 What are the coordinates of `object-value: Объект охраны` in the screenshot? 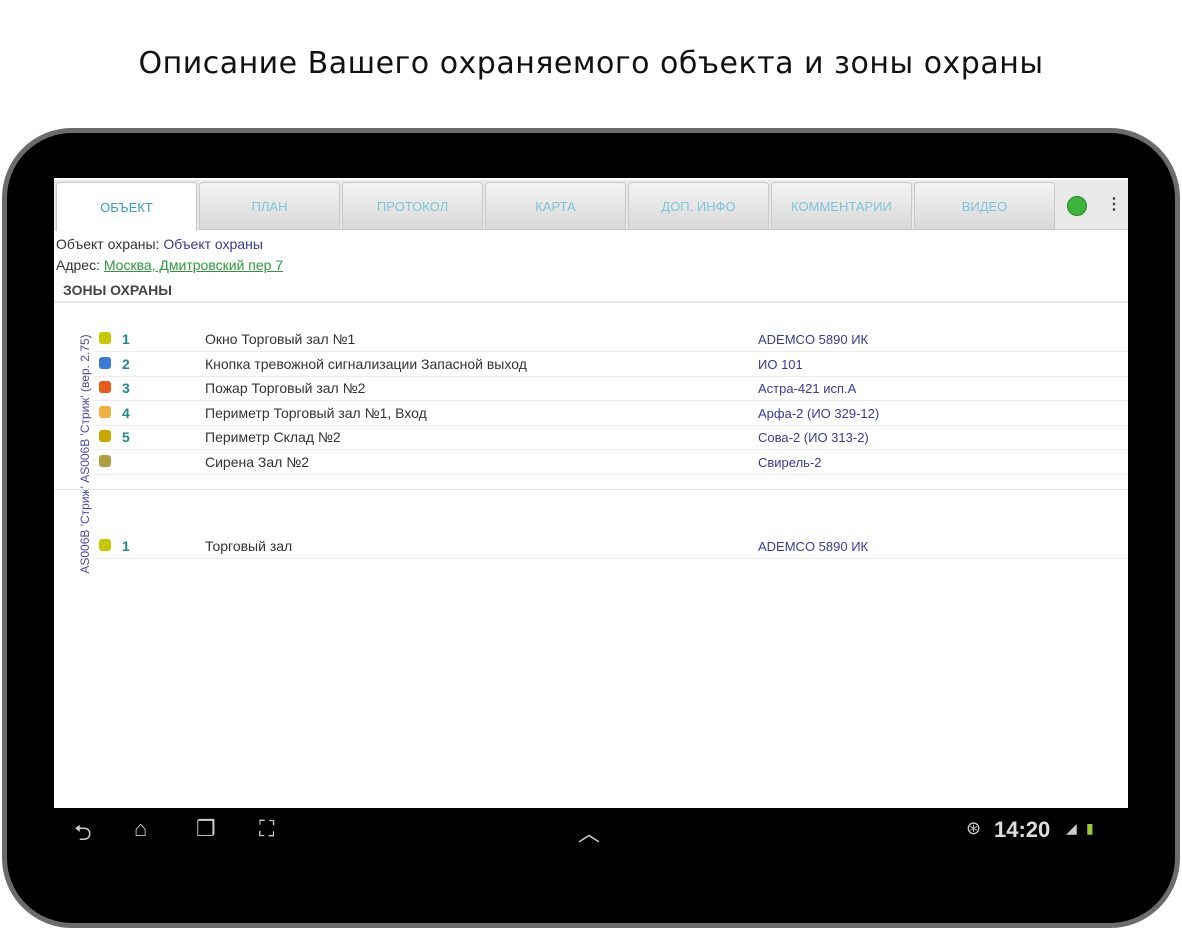 It's located at (213, 244).